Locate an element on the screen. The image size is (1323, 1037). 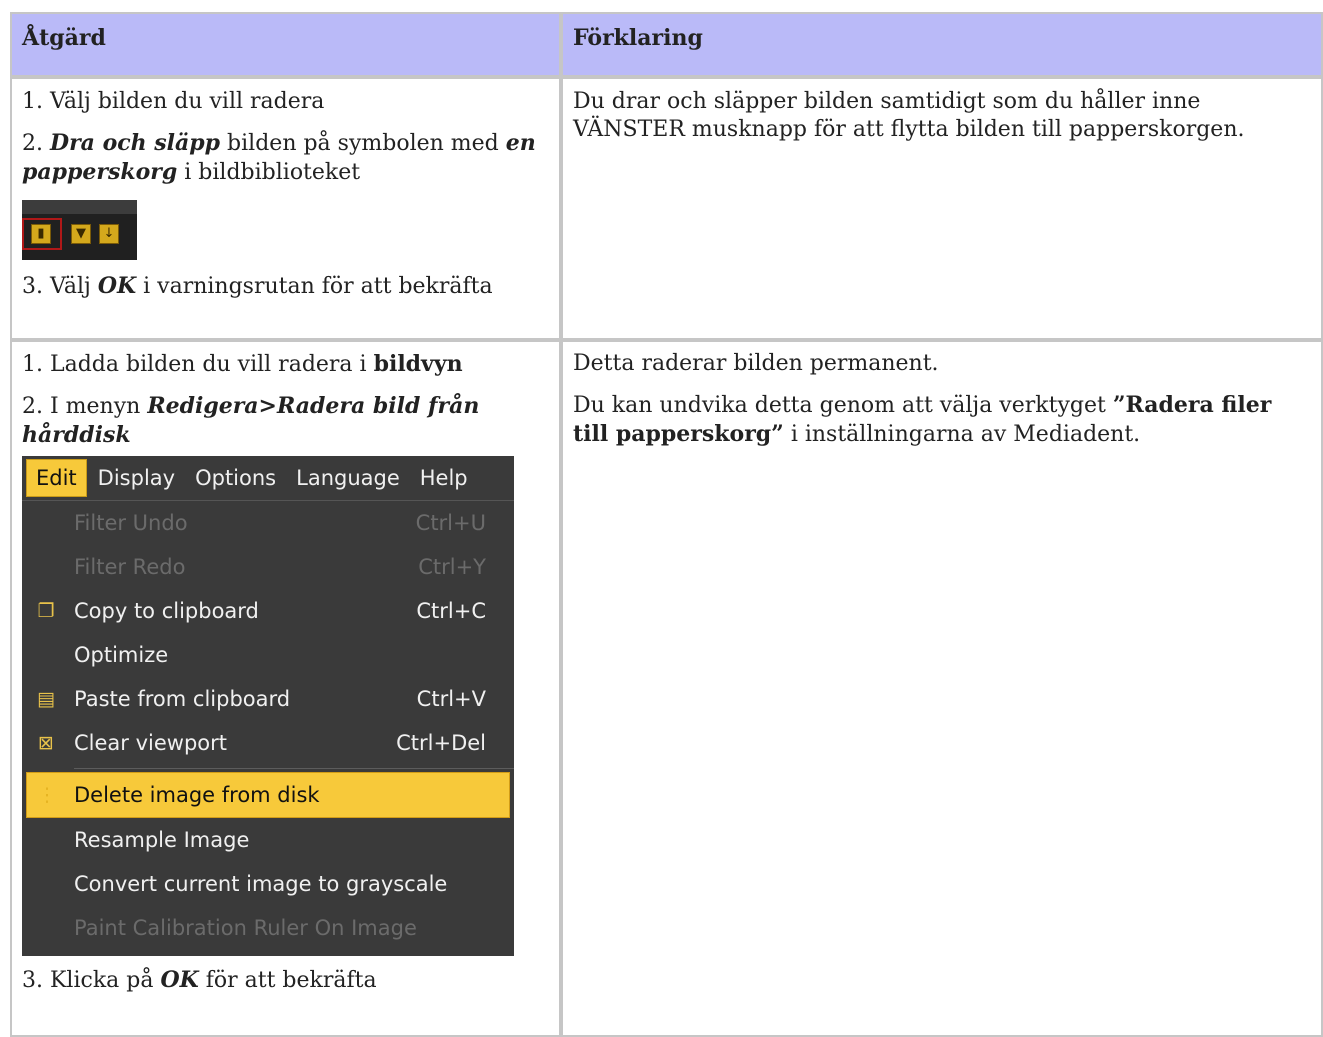
trash-icon: ▮ is located at coordinates (41, 234).